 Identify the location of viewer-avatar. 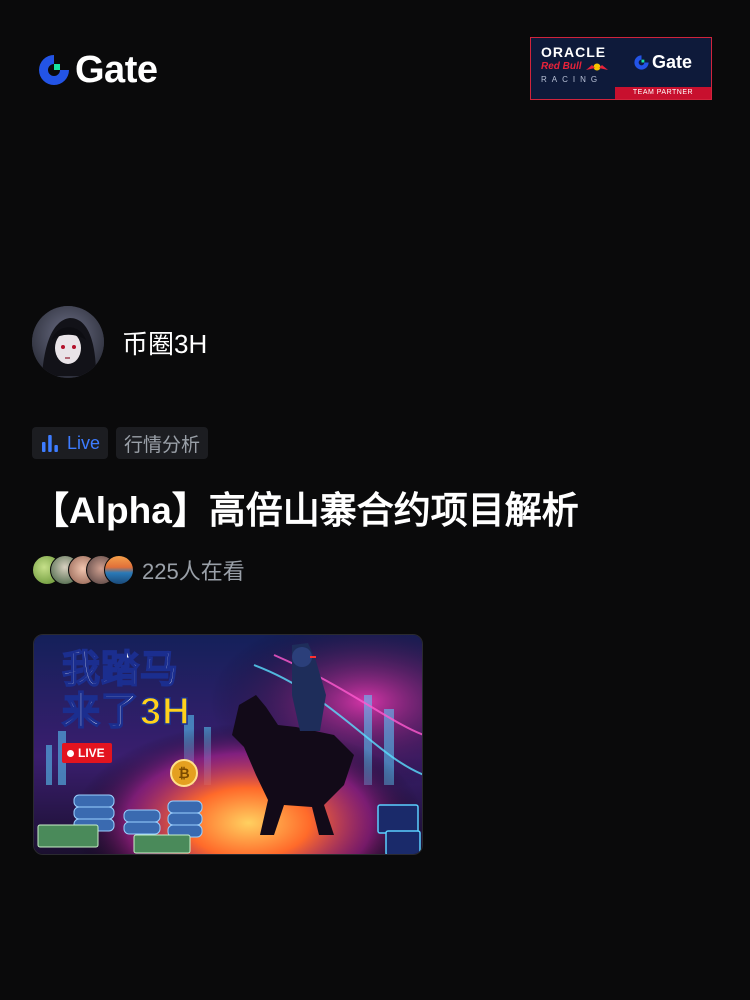
(119, 570).